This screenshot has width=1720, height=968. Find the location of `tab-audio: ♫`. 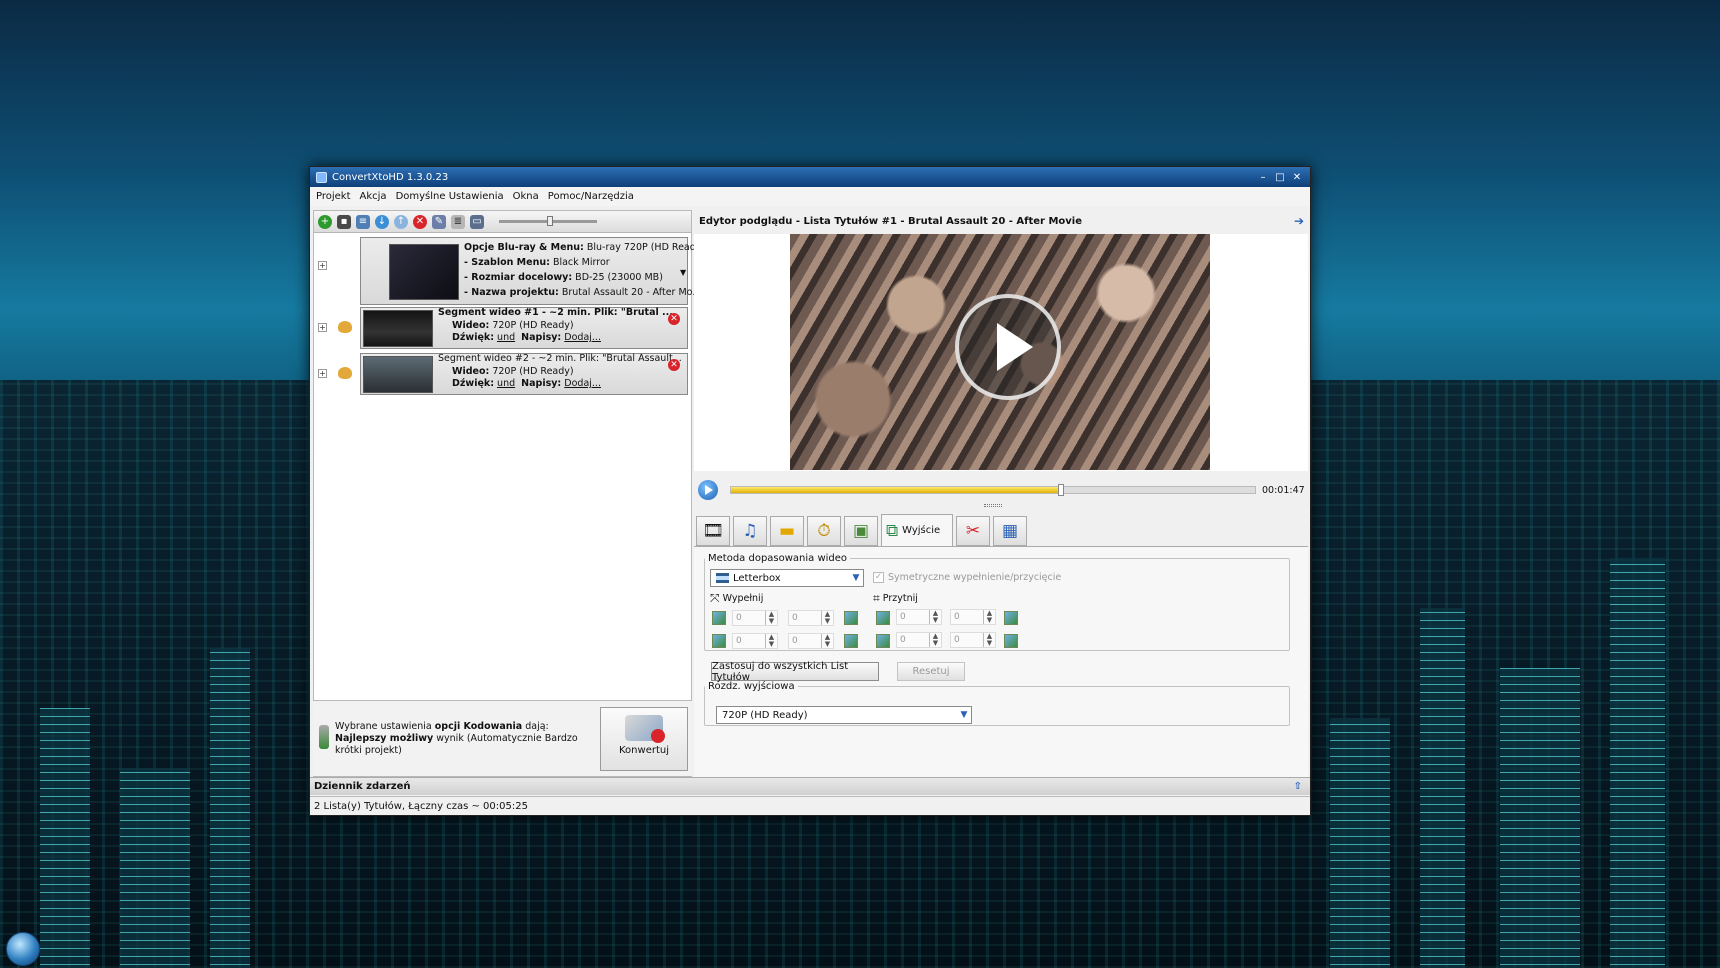

tab-audio: ♫ is located at coordinates (750, 531).